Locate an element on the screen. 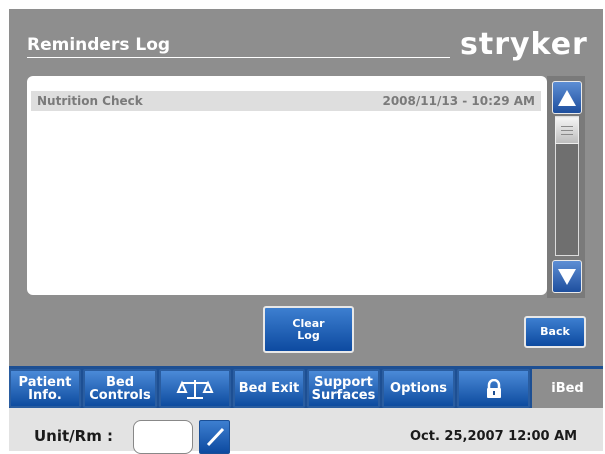 This screenshot has height=454, width=605. unit-room-input is located at coordinates (163, 437).